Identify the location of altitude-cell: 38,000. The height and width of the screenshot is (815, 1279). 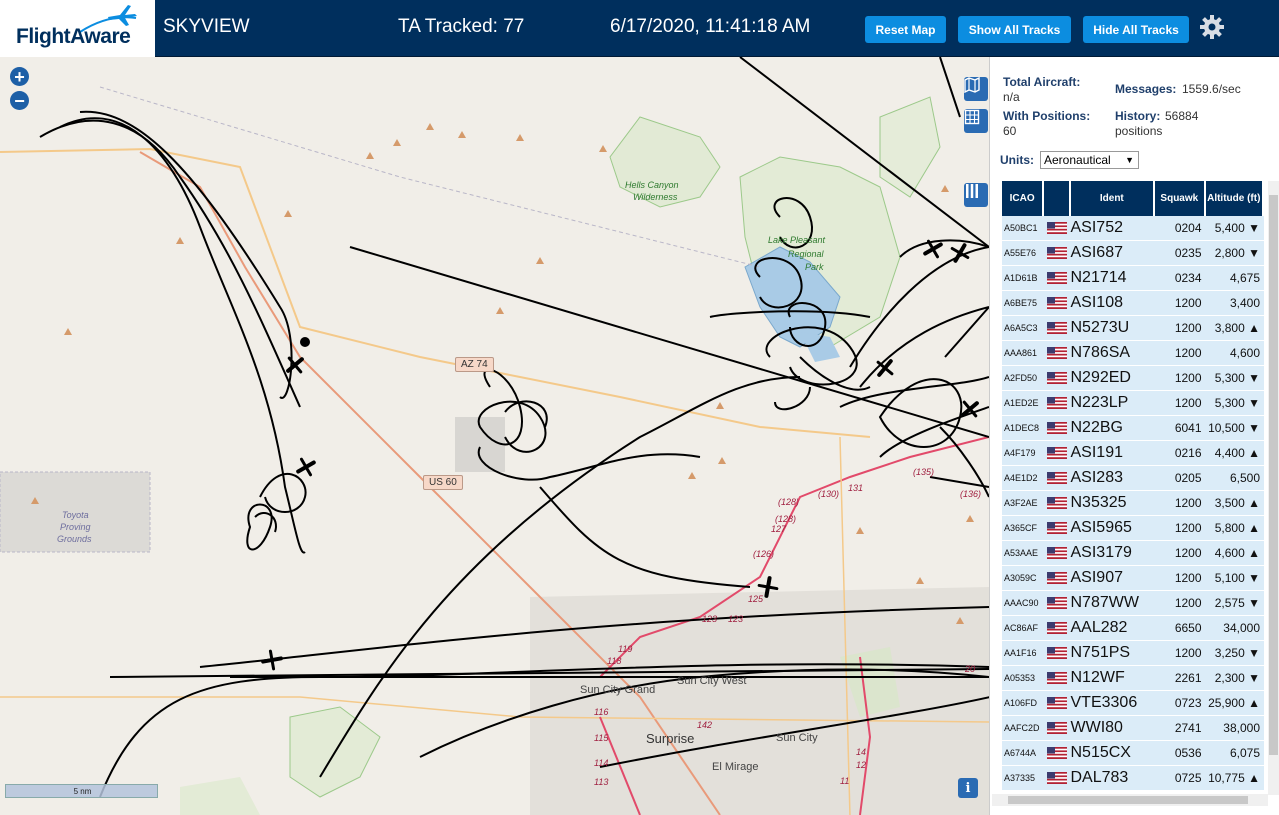
(1234, 728).